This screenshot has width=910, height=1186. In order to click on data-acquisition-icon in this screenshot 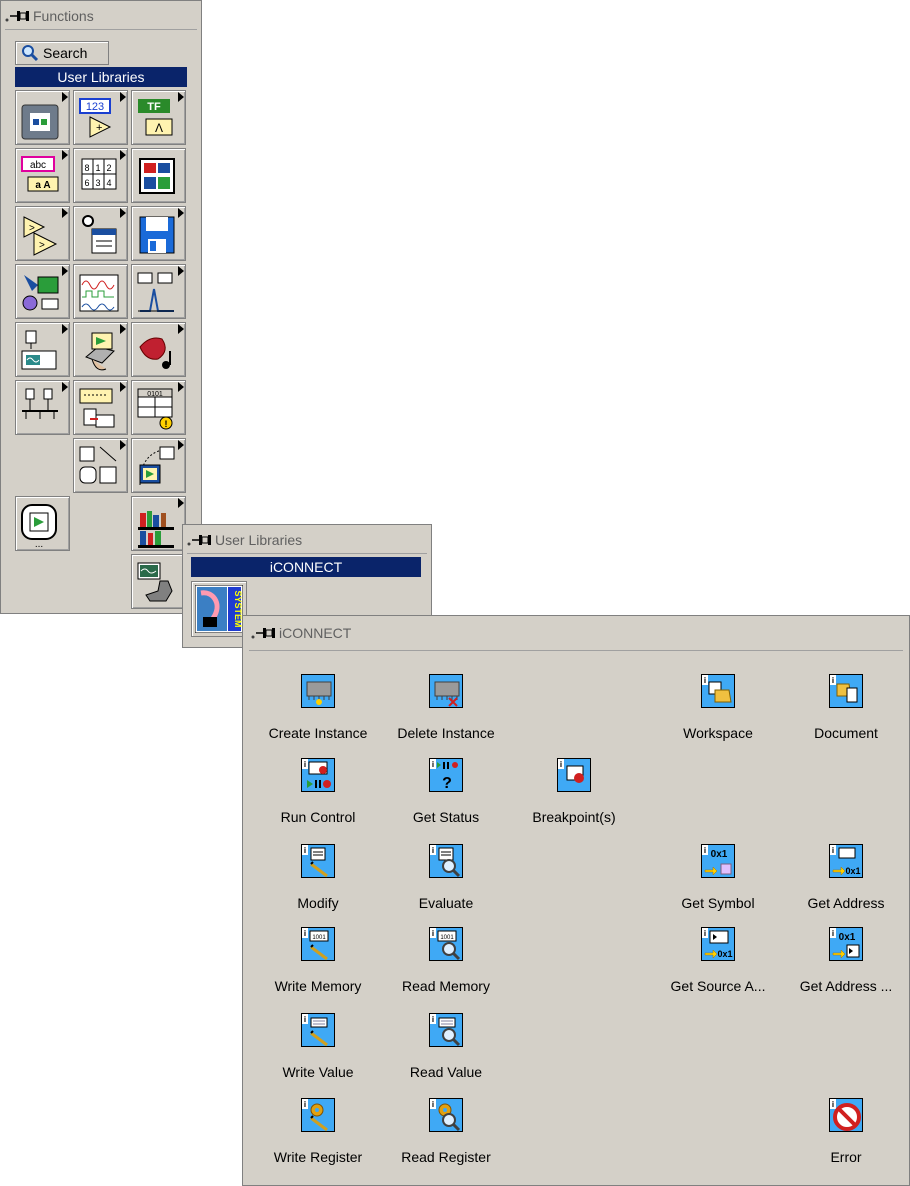, I will do `click(40, 293)`.